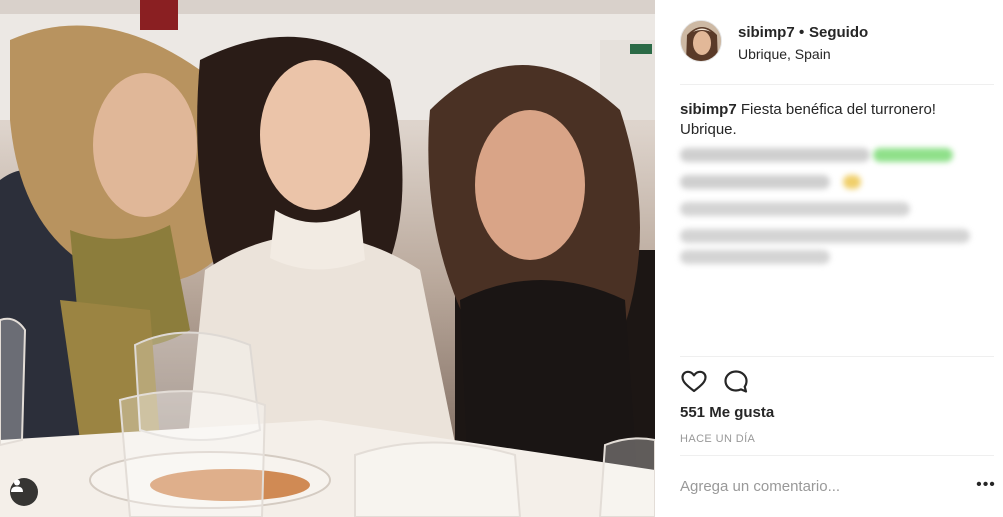 Image resolution: width=1003 pixels, height=517 pixels. Describe the element at coordinates (815, 486) in the screenshot. I see `comment-input` at that location.